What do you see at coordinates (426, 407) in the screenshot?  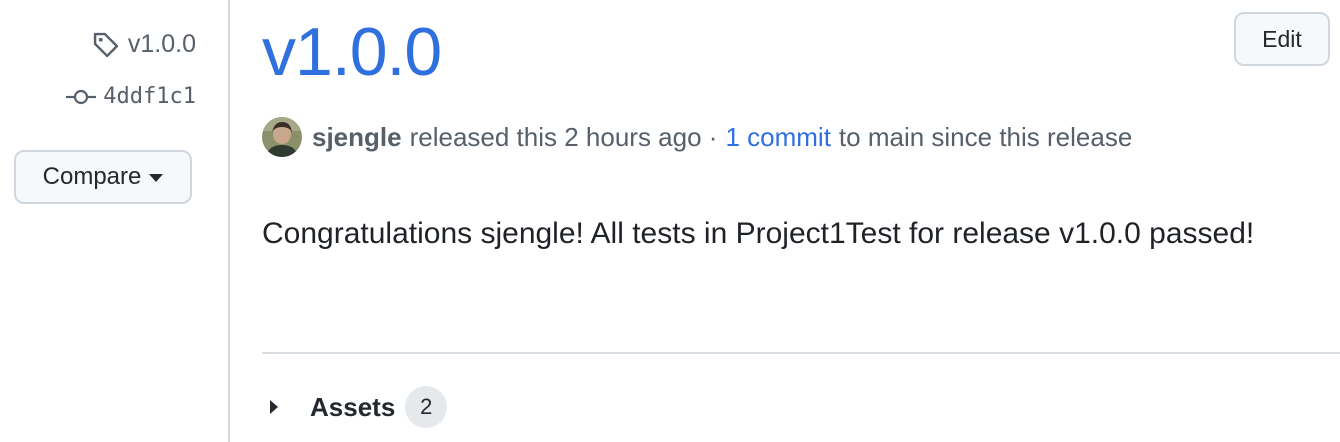 I see `assets-count-badge: 2` at bounding box center [426, 407].